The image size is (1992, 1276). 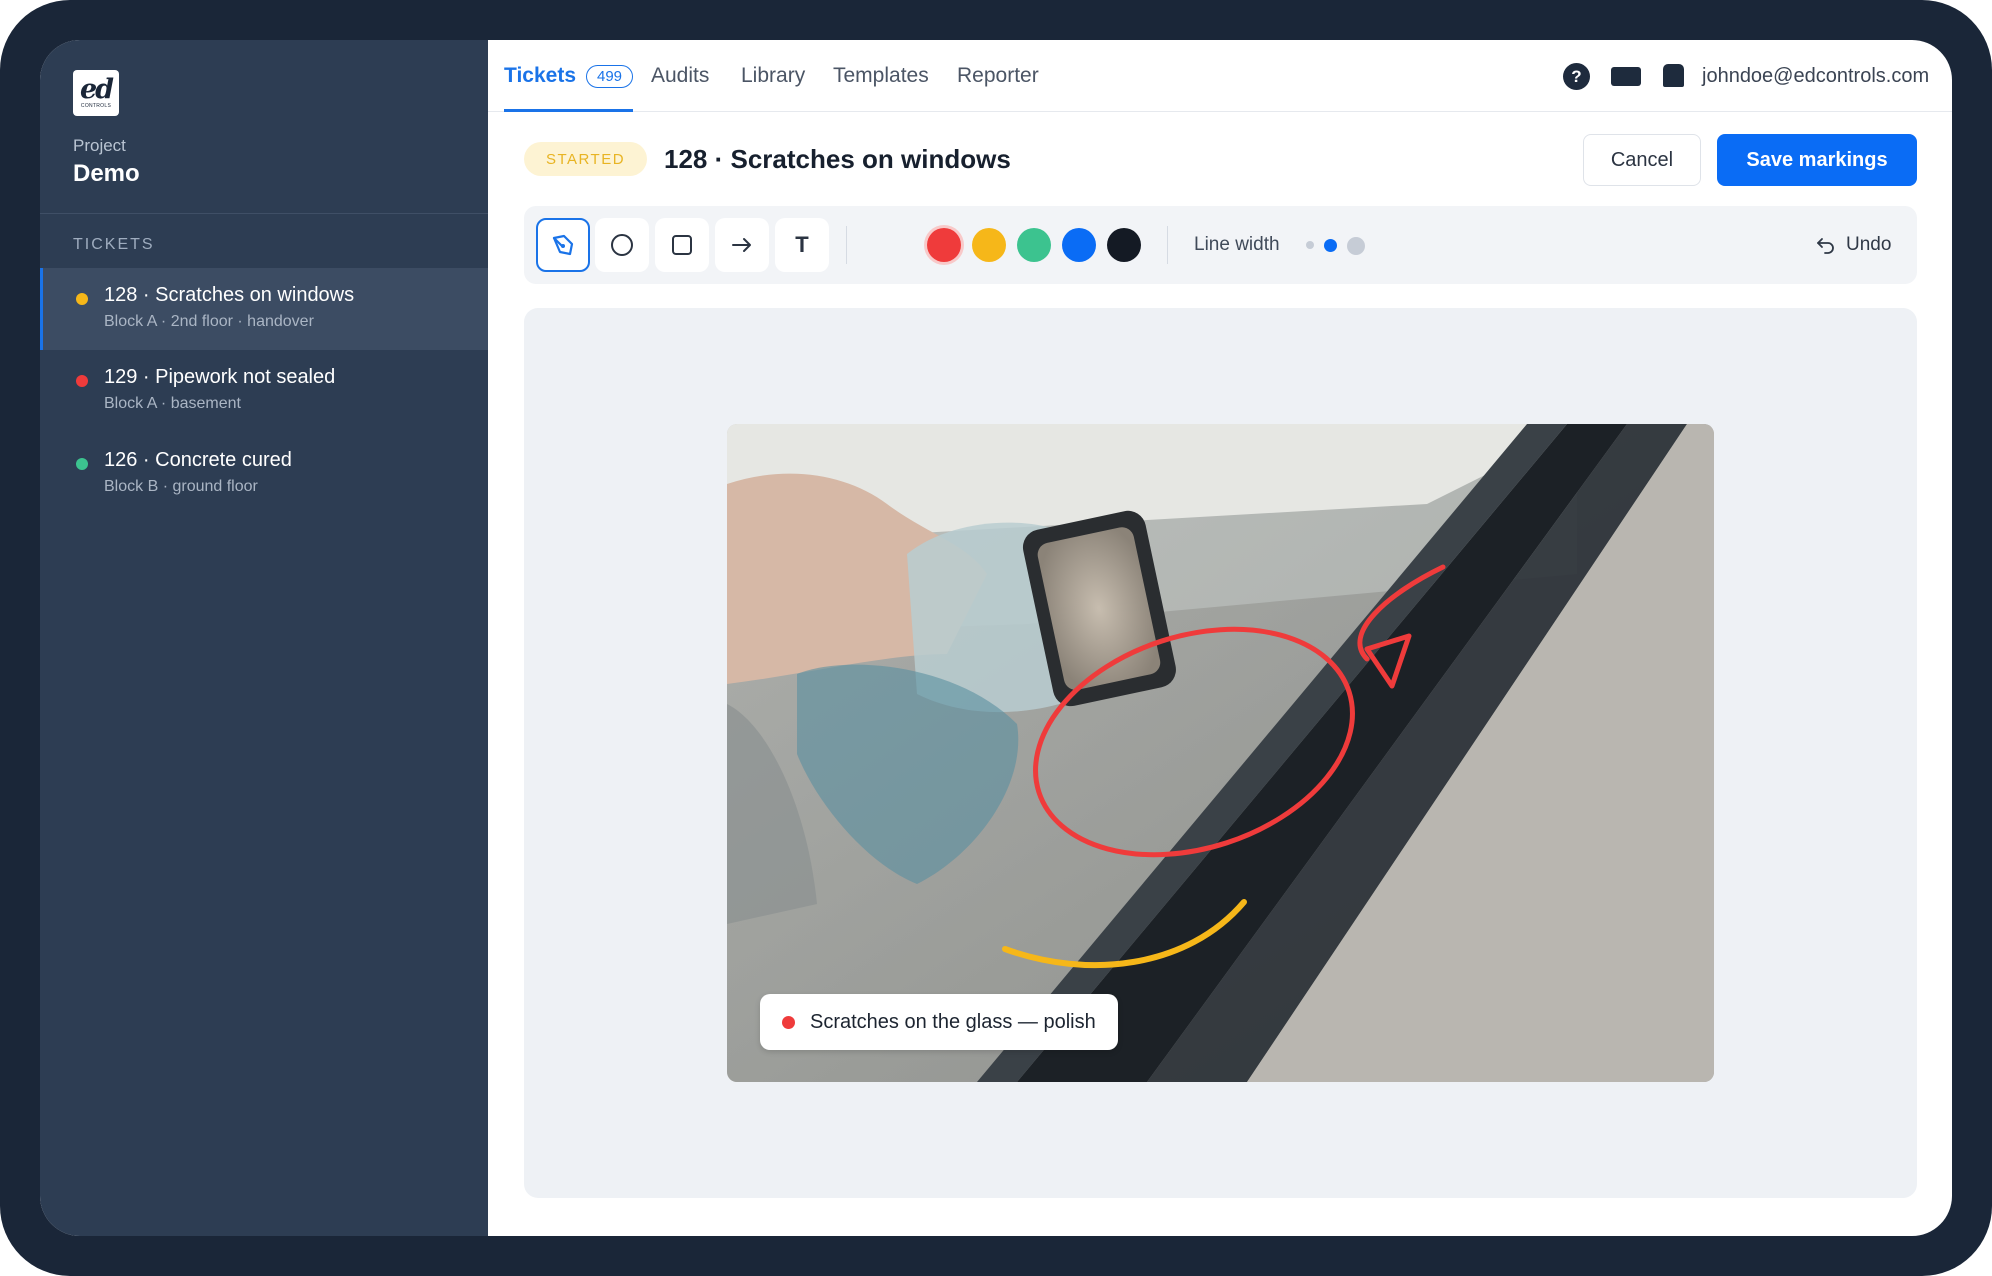 What do you see at coordinates (989, 245) in the screenshot?
I see `color-swatch-yellow` at bounding box center [989, 245].